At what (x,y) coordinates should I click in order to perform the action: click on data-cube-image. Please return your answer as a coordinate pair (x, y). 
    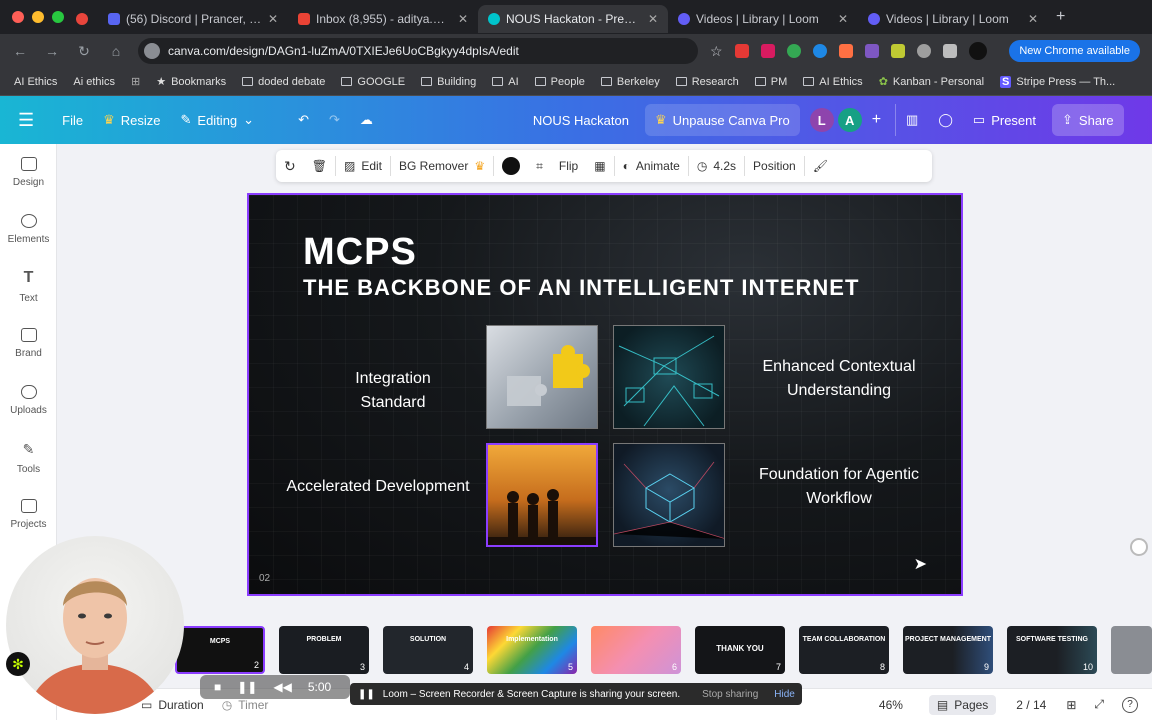
    Looking at the image, I should click on (669, 495).